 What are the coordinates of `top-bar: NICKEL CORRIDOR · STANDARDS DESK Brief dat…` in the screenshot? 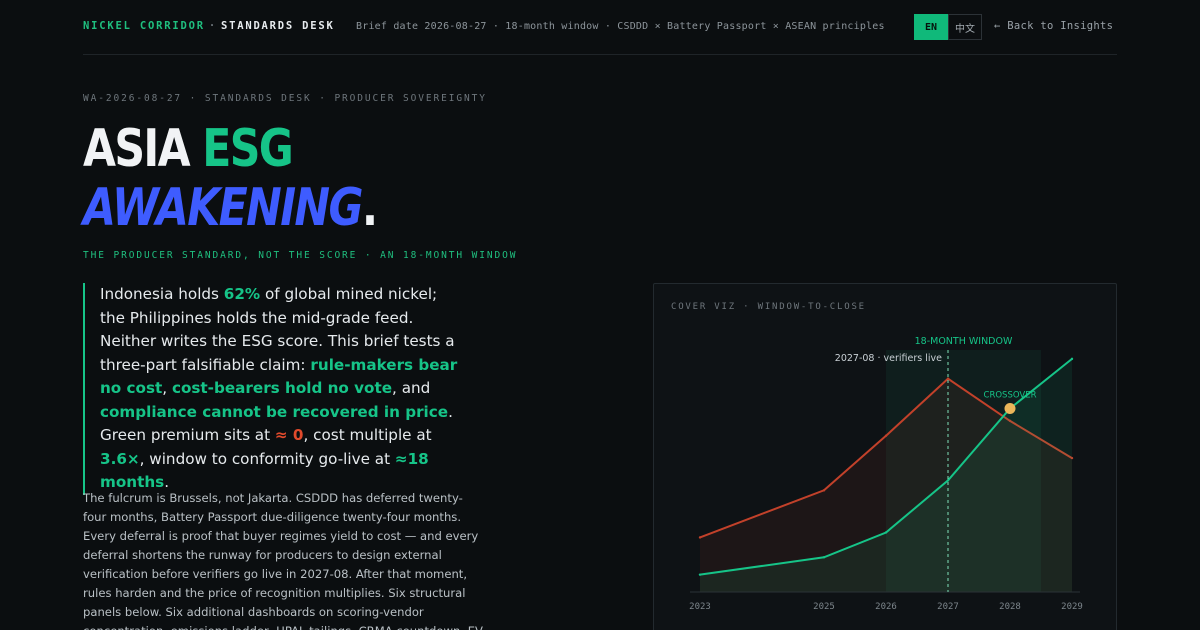 It's located at (600, 27).